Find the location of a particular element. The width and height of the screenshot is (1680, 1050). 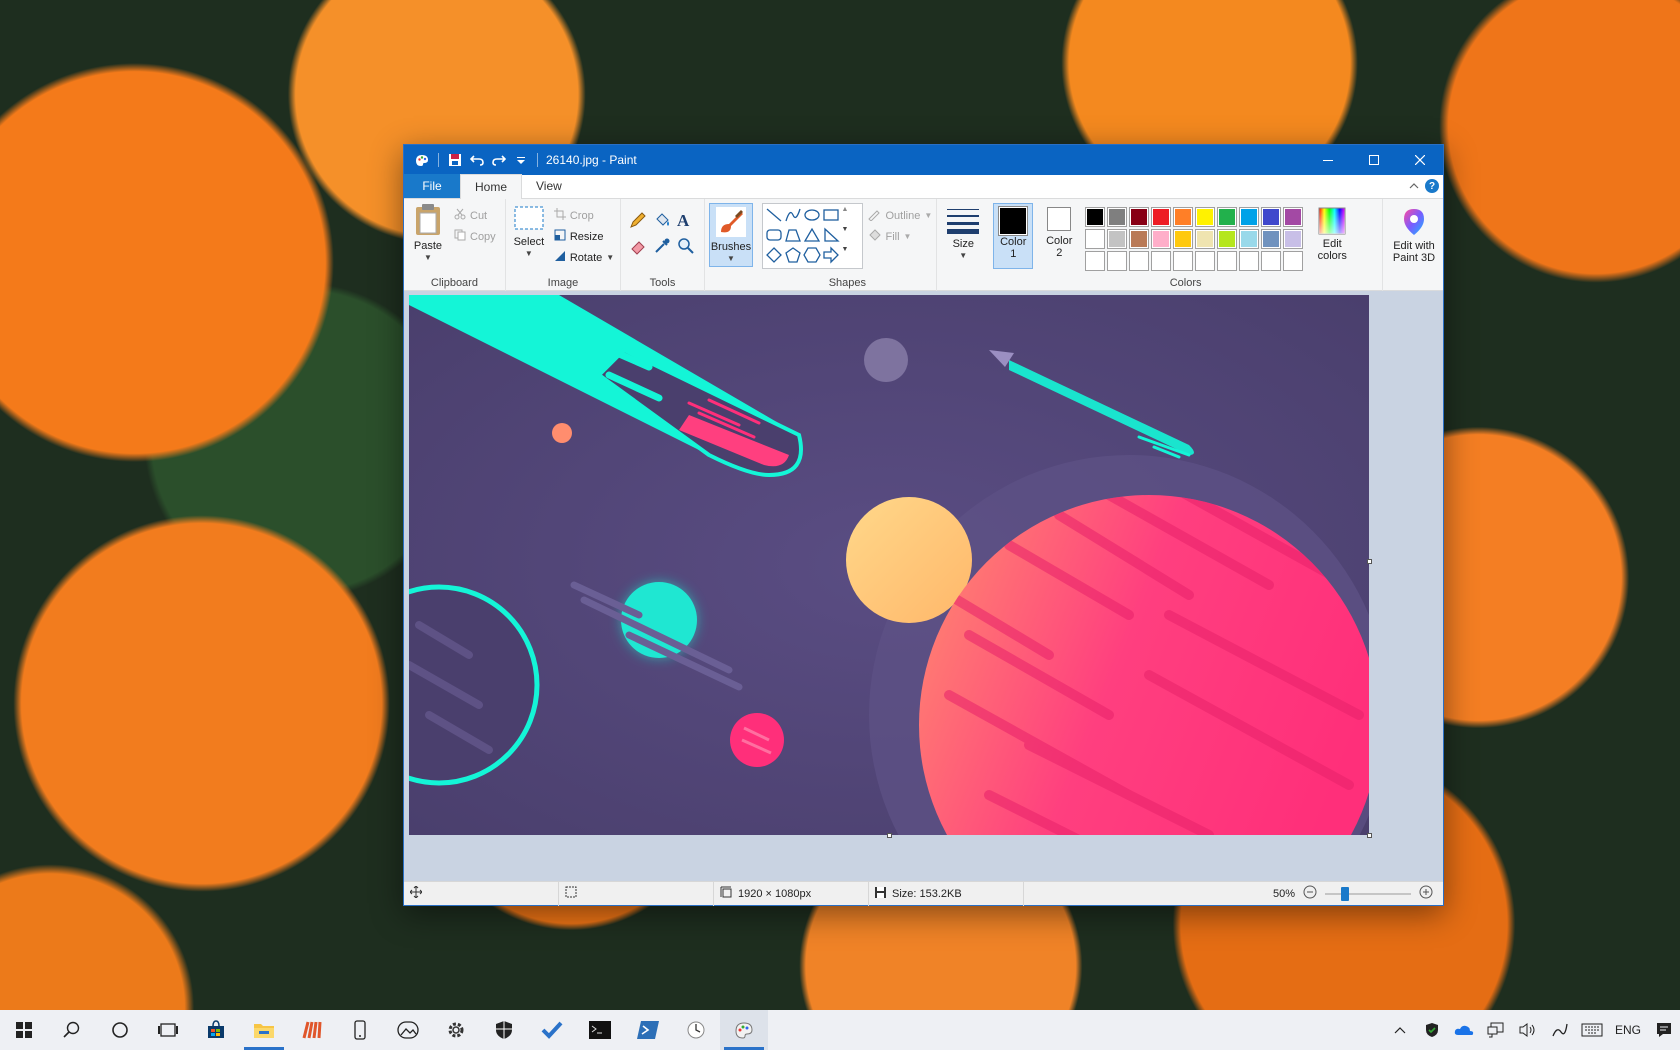

customize-qat-icon is located at coordinates (521, 160).